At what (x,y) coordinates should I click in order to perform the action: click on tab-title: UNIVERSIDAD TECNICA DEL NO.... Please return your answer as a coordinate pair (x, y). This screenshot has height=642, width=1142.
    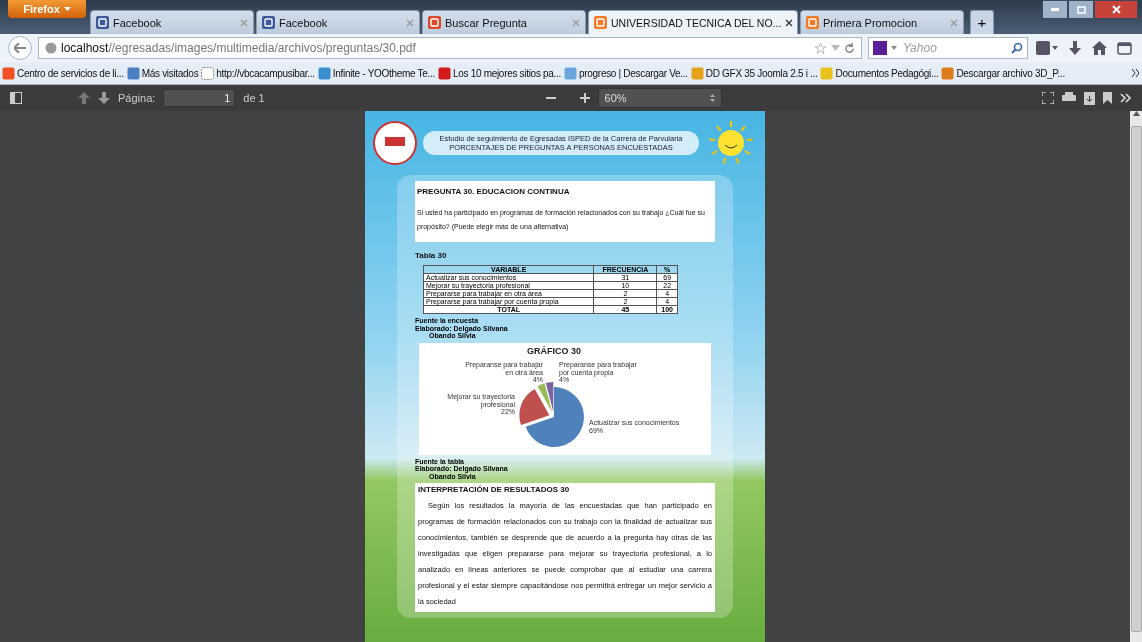
    Looking at the image, I should click on (696, 22).